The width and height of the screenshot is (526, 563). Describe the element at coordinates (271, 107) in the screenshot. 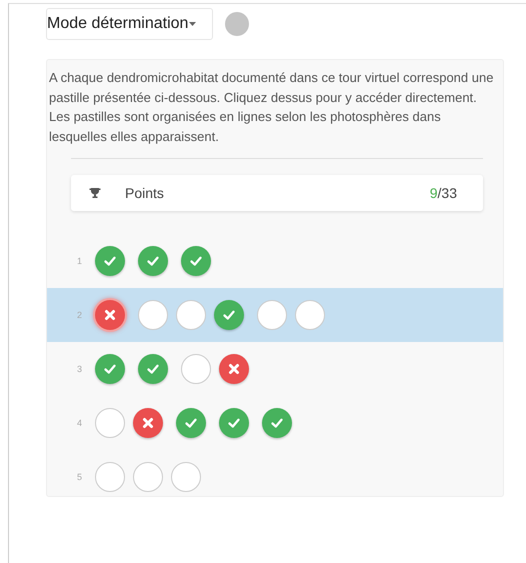

I see `description-text: A chaque dendromicrohabitat documenté dans ce tour virtuel correspond une pastille présentée ci-dessous. Cliquez dessus pour y accéder directement. Les pastilles sont organisées en lignes selon les photosphères dans lesquelles elles apparaissent.` at that location.